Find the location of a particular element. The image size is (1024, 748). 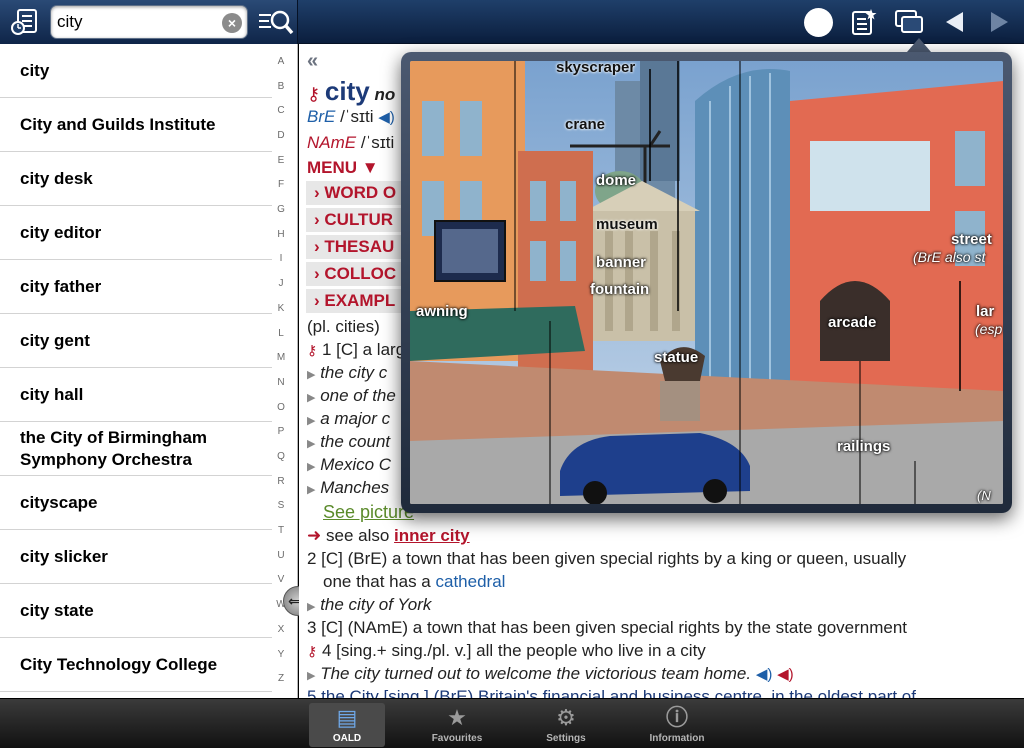

example-line: ▶ Mexico C is located at coordinates (349, 464).